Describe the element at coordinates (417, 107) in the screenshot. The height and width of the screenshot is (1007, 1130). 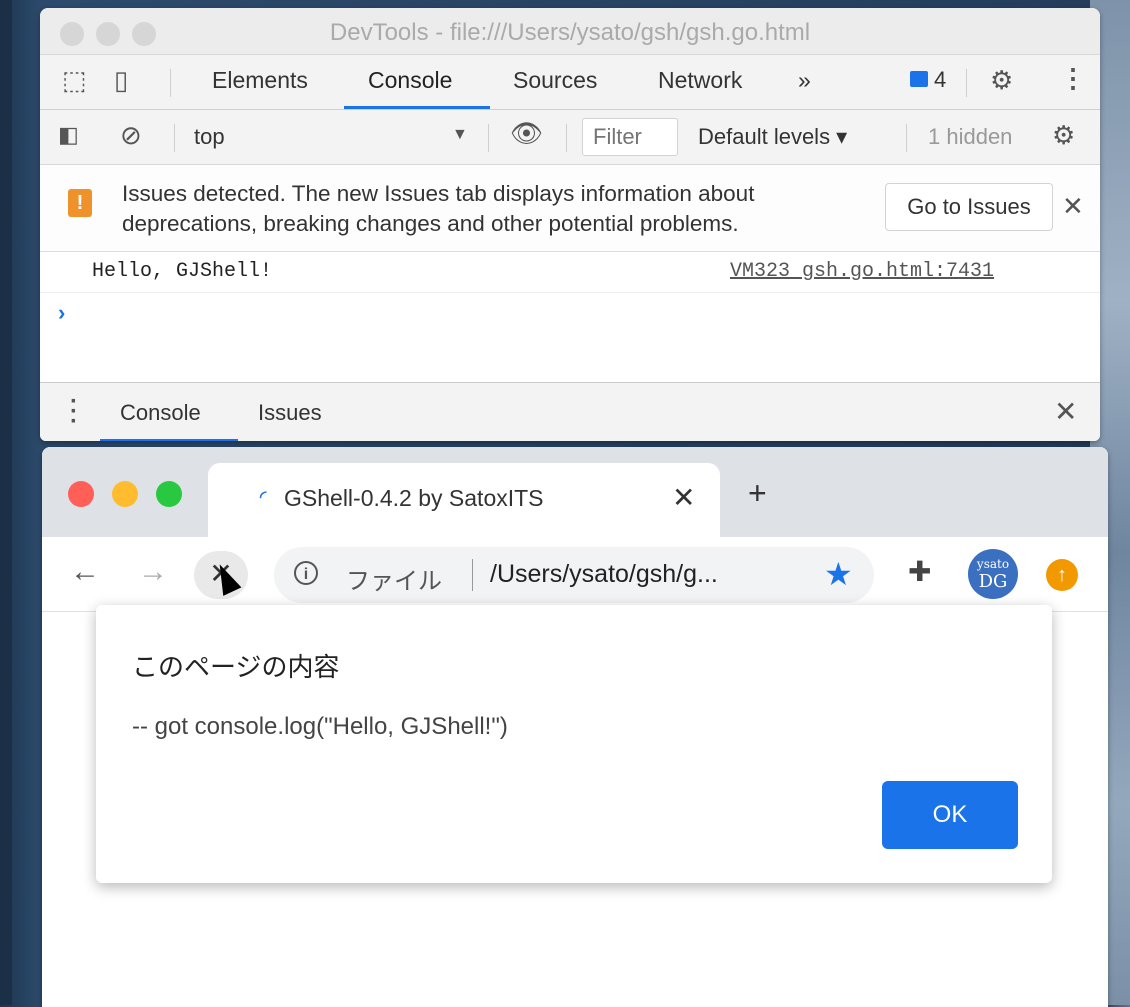
I see `active-tab-indicator` at that location.